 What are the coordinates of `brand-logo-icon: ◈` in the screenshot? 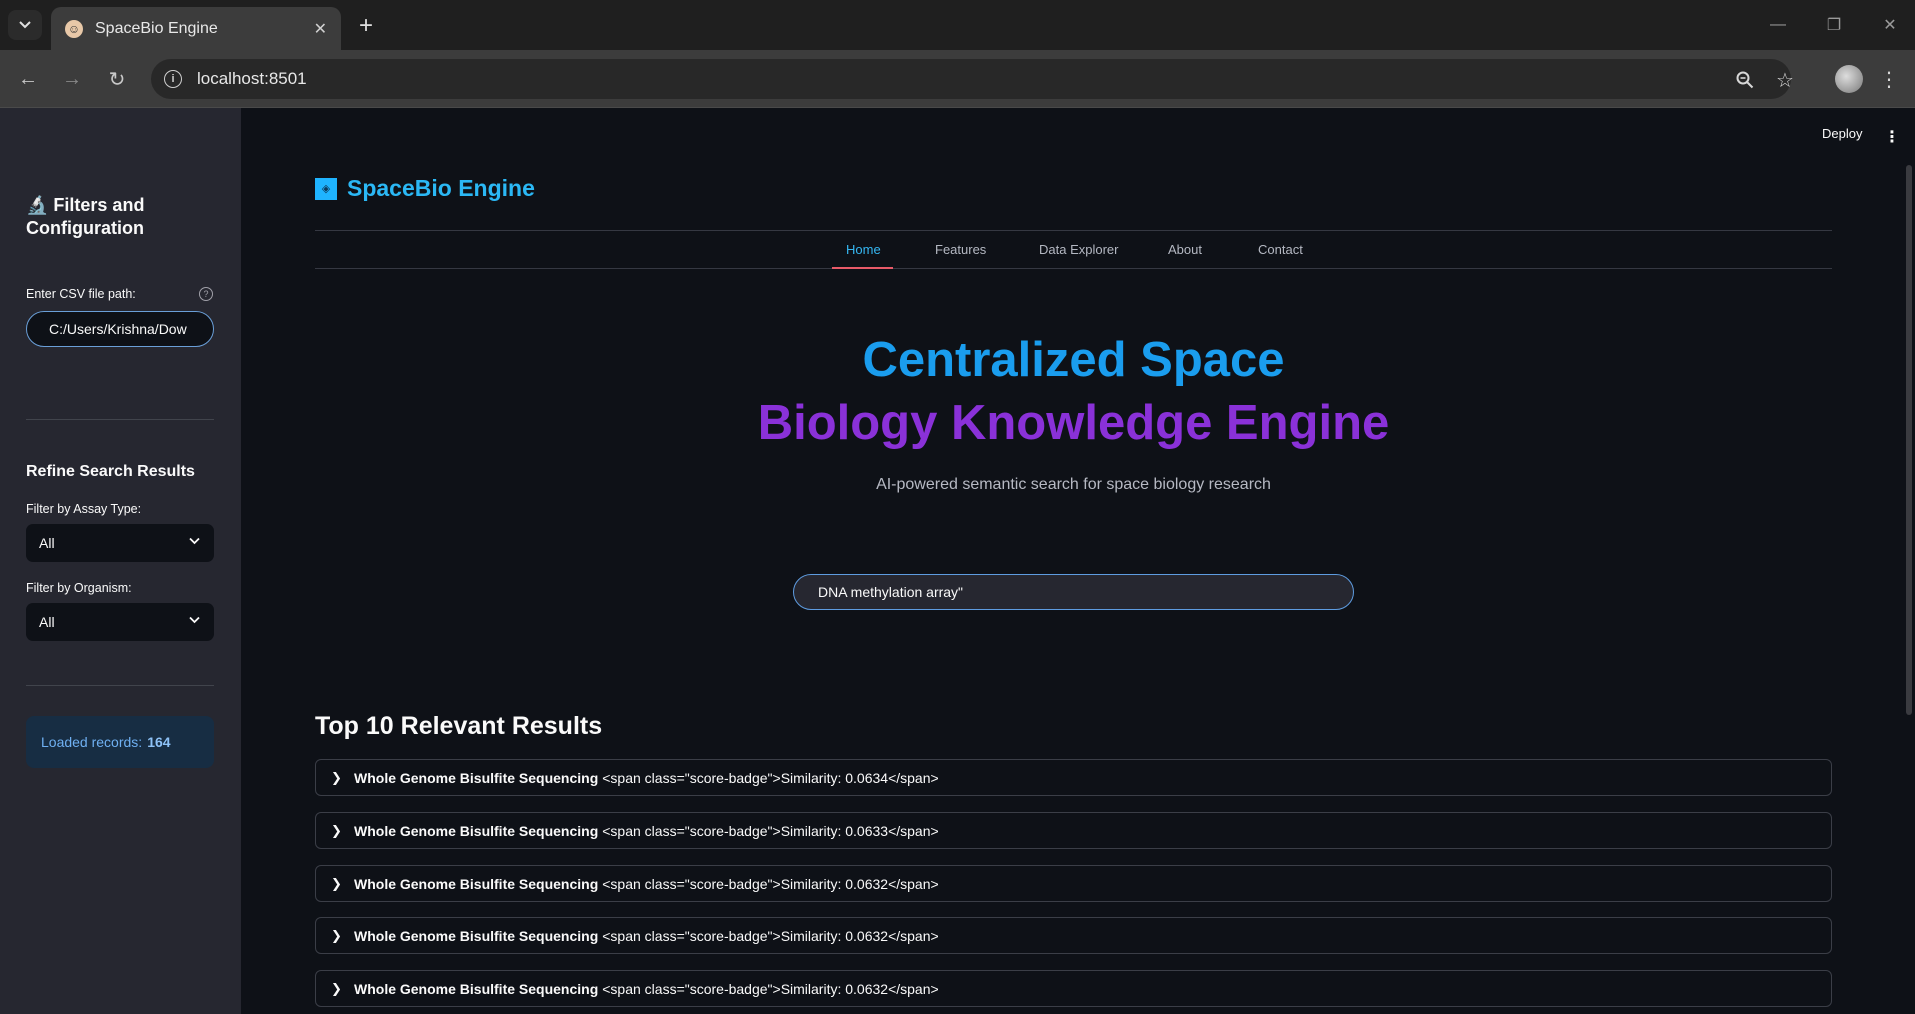 It's located at (326, 188).